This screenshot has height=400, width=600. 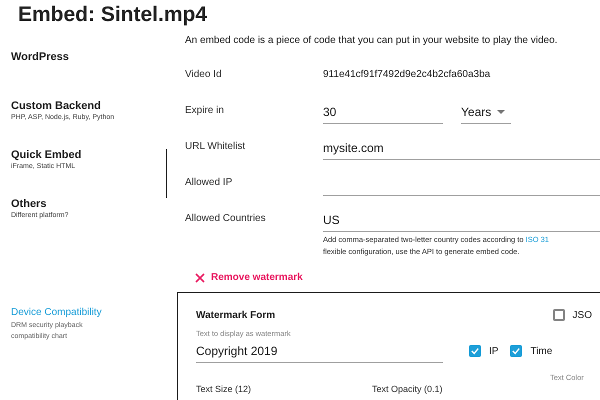 I want to click on page-title: Embed: Sintel.mp4, so click(x=113, y=15).